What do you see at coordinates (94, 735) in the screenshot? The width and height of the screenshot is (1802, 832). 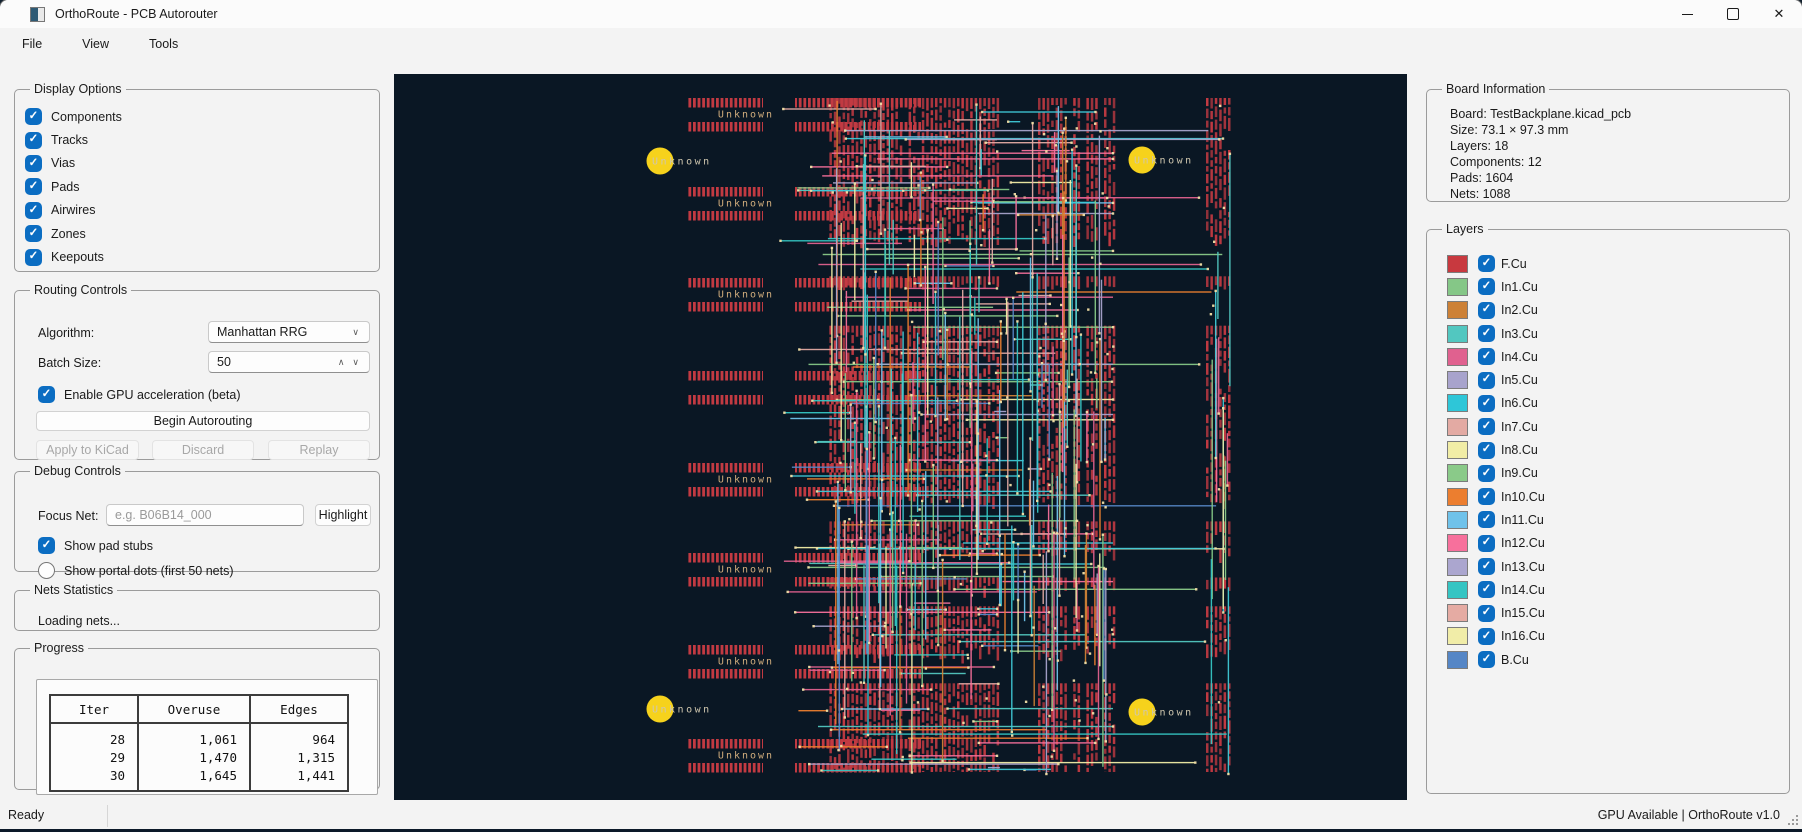 I see `progress-data-cell: 28` at bounding box center [94, 735].